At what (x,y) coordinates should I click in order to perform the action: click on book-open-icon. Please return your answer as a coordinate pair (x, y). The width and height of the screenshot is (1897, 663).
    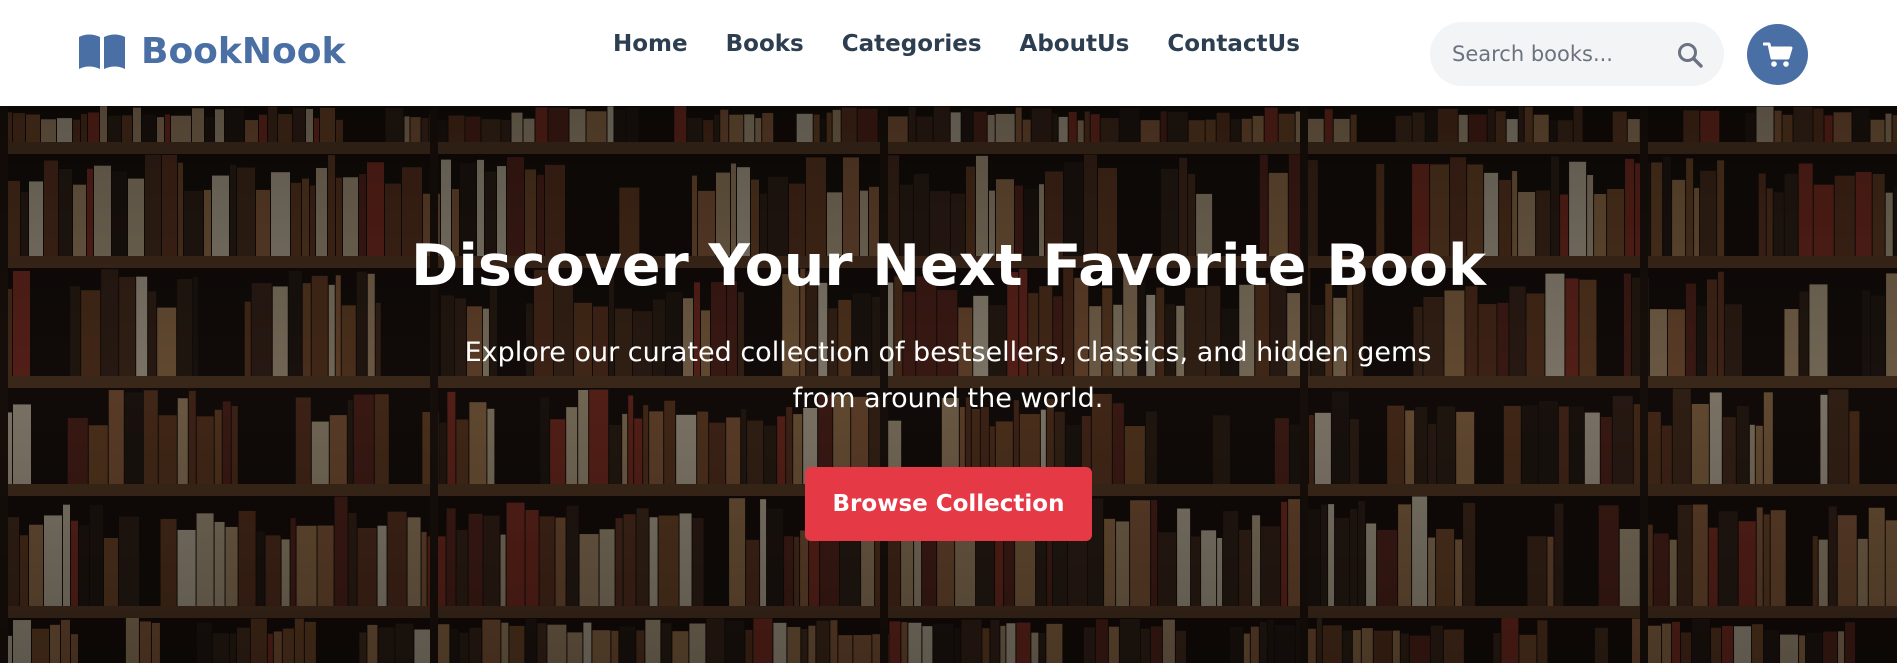
    Looking at the image, I should click on (102, 51).